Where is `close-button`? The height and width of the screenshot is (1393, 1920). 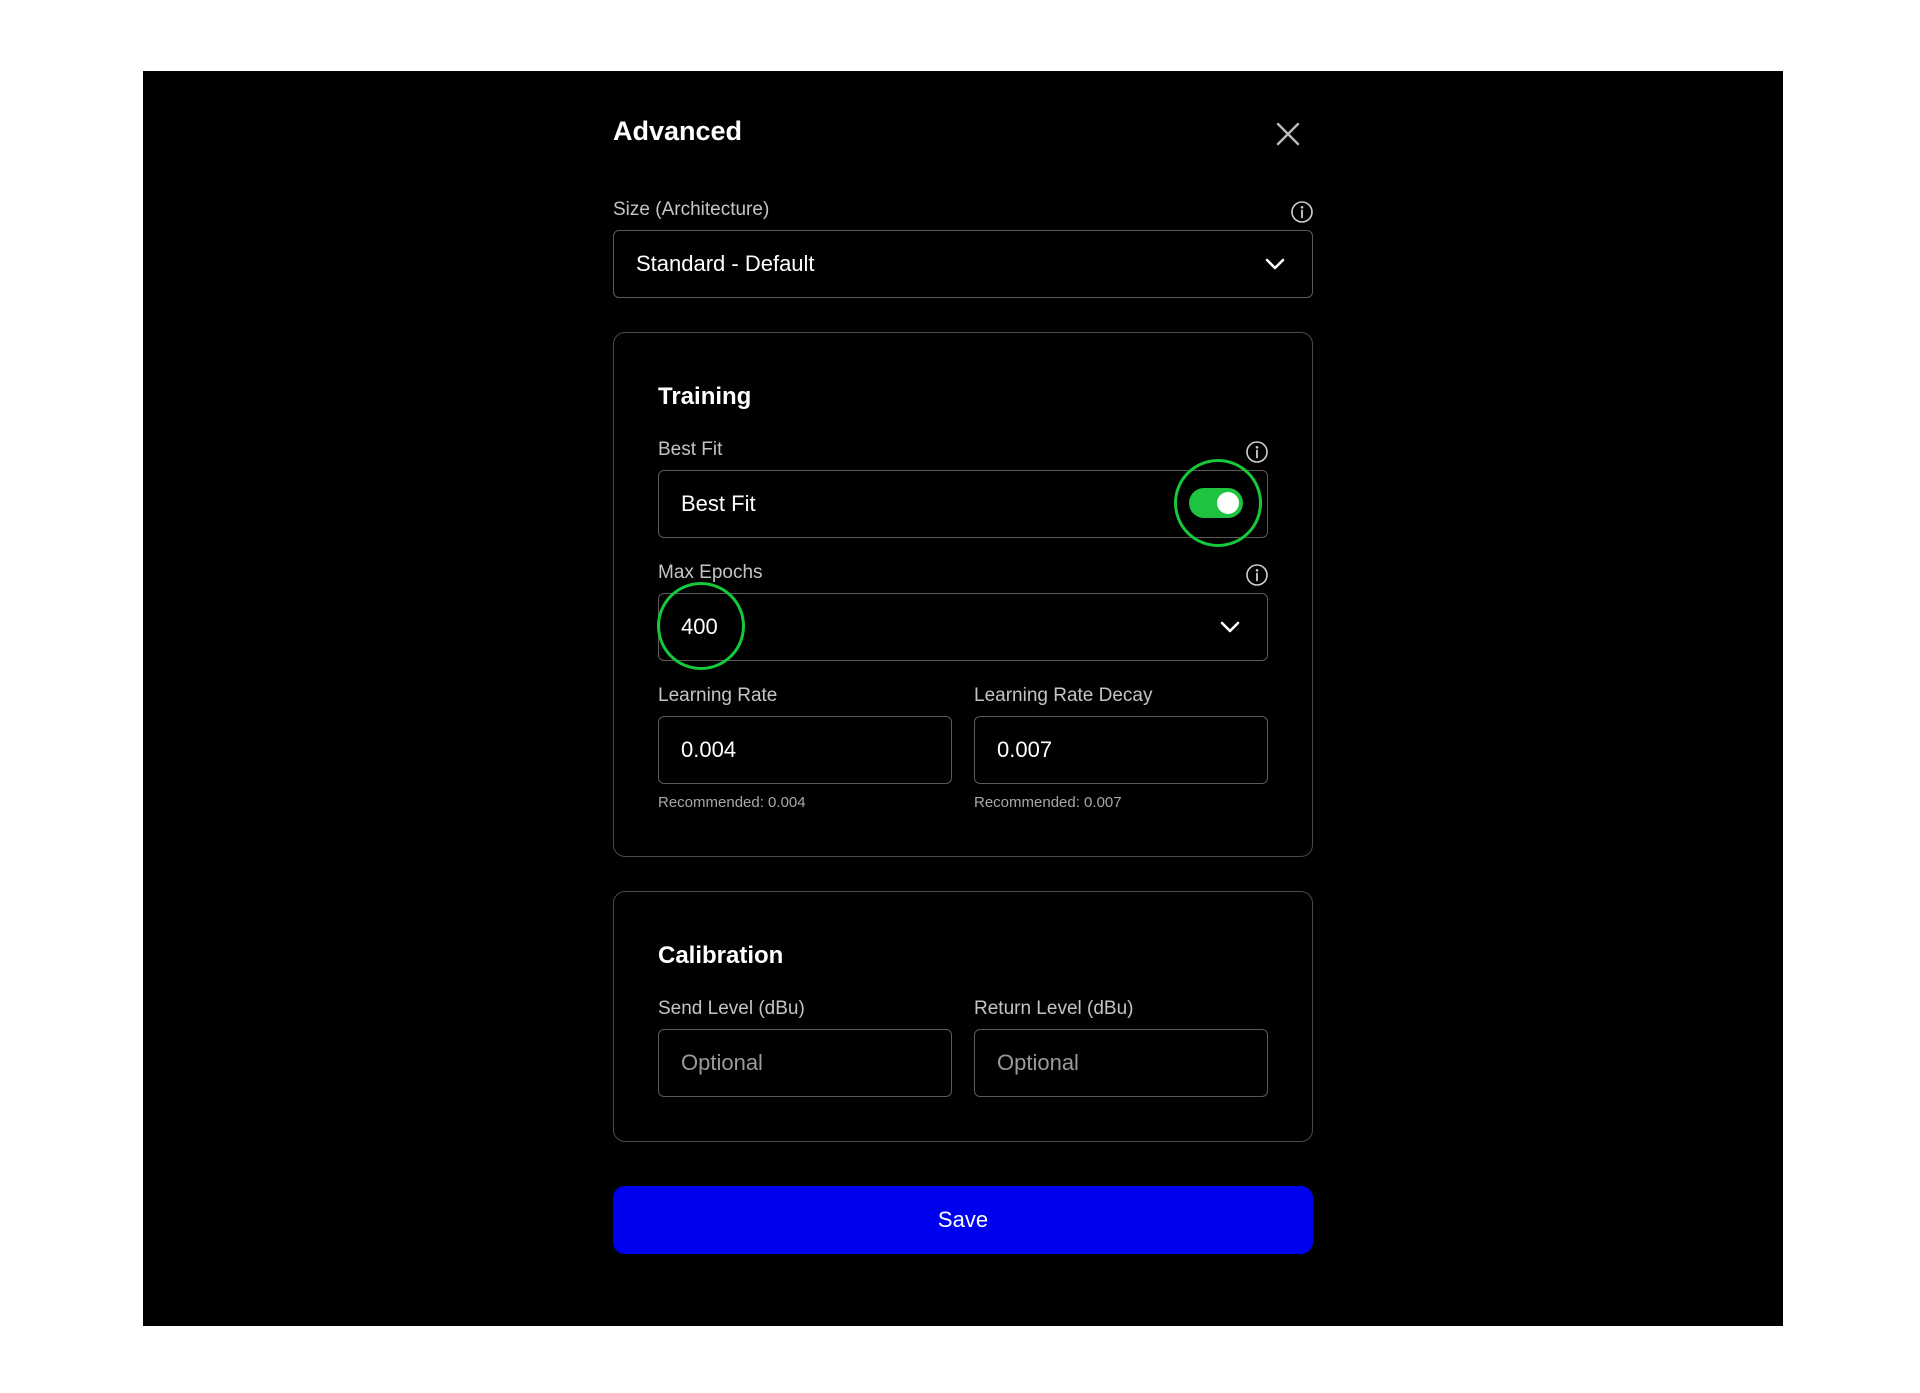 close-button is located at coordinates (1288, 134).